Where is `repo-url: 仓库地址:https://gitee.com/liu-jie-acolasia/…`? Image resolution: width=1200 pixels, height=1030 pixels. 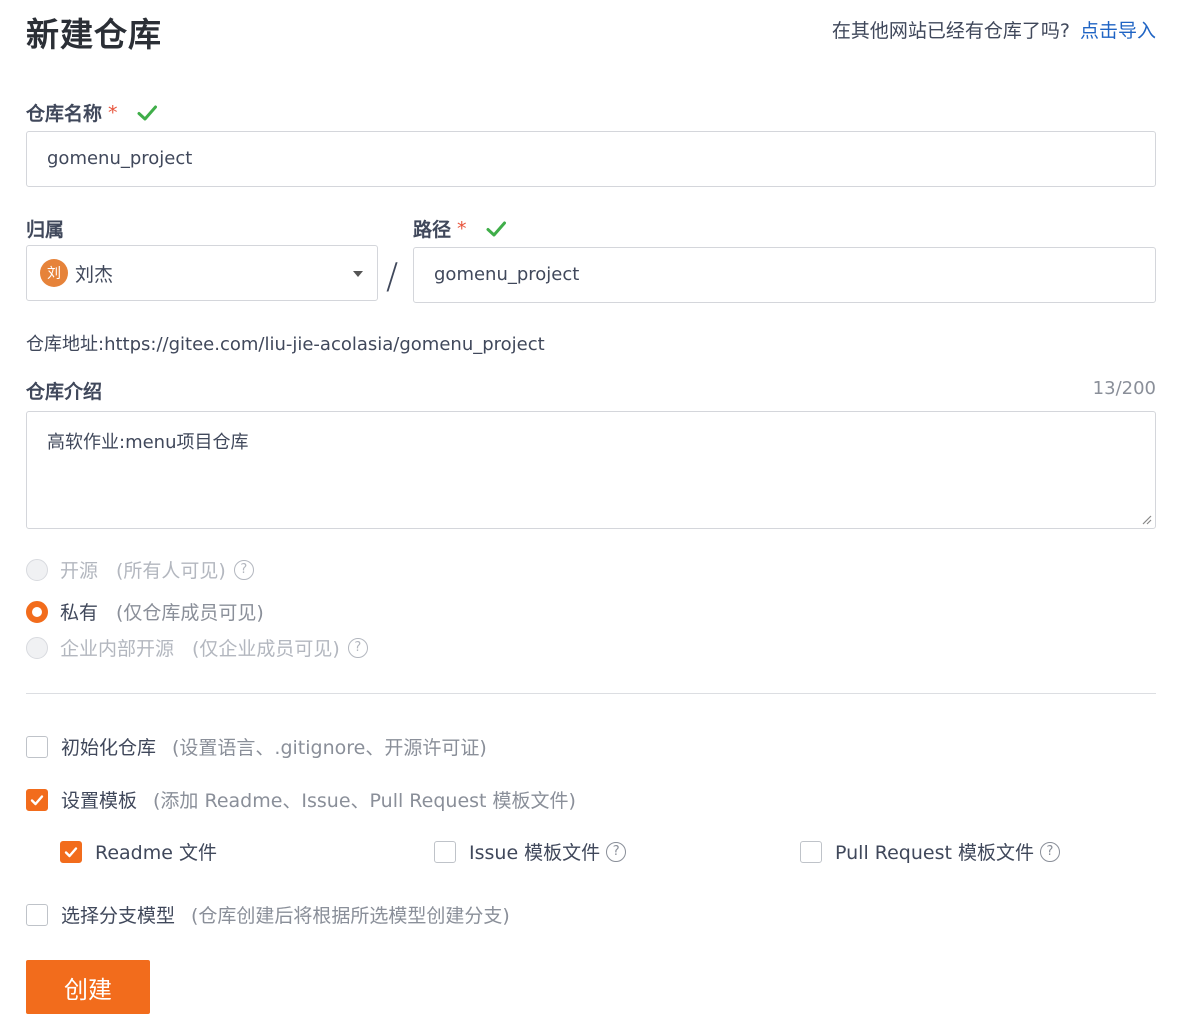
repo-url: 仓库地址:https://gitee.com/liu-jie-acolasia/… is located at coordinates (285, 344).